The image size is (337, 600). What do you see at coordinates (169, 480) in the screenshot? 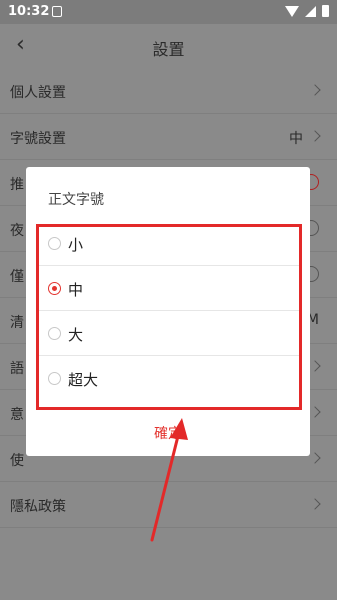
I see `annotation-arrow-icon` at bounding box center [169, 480].